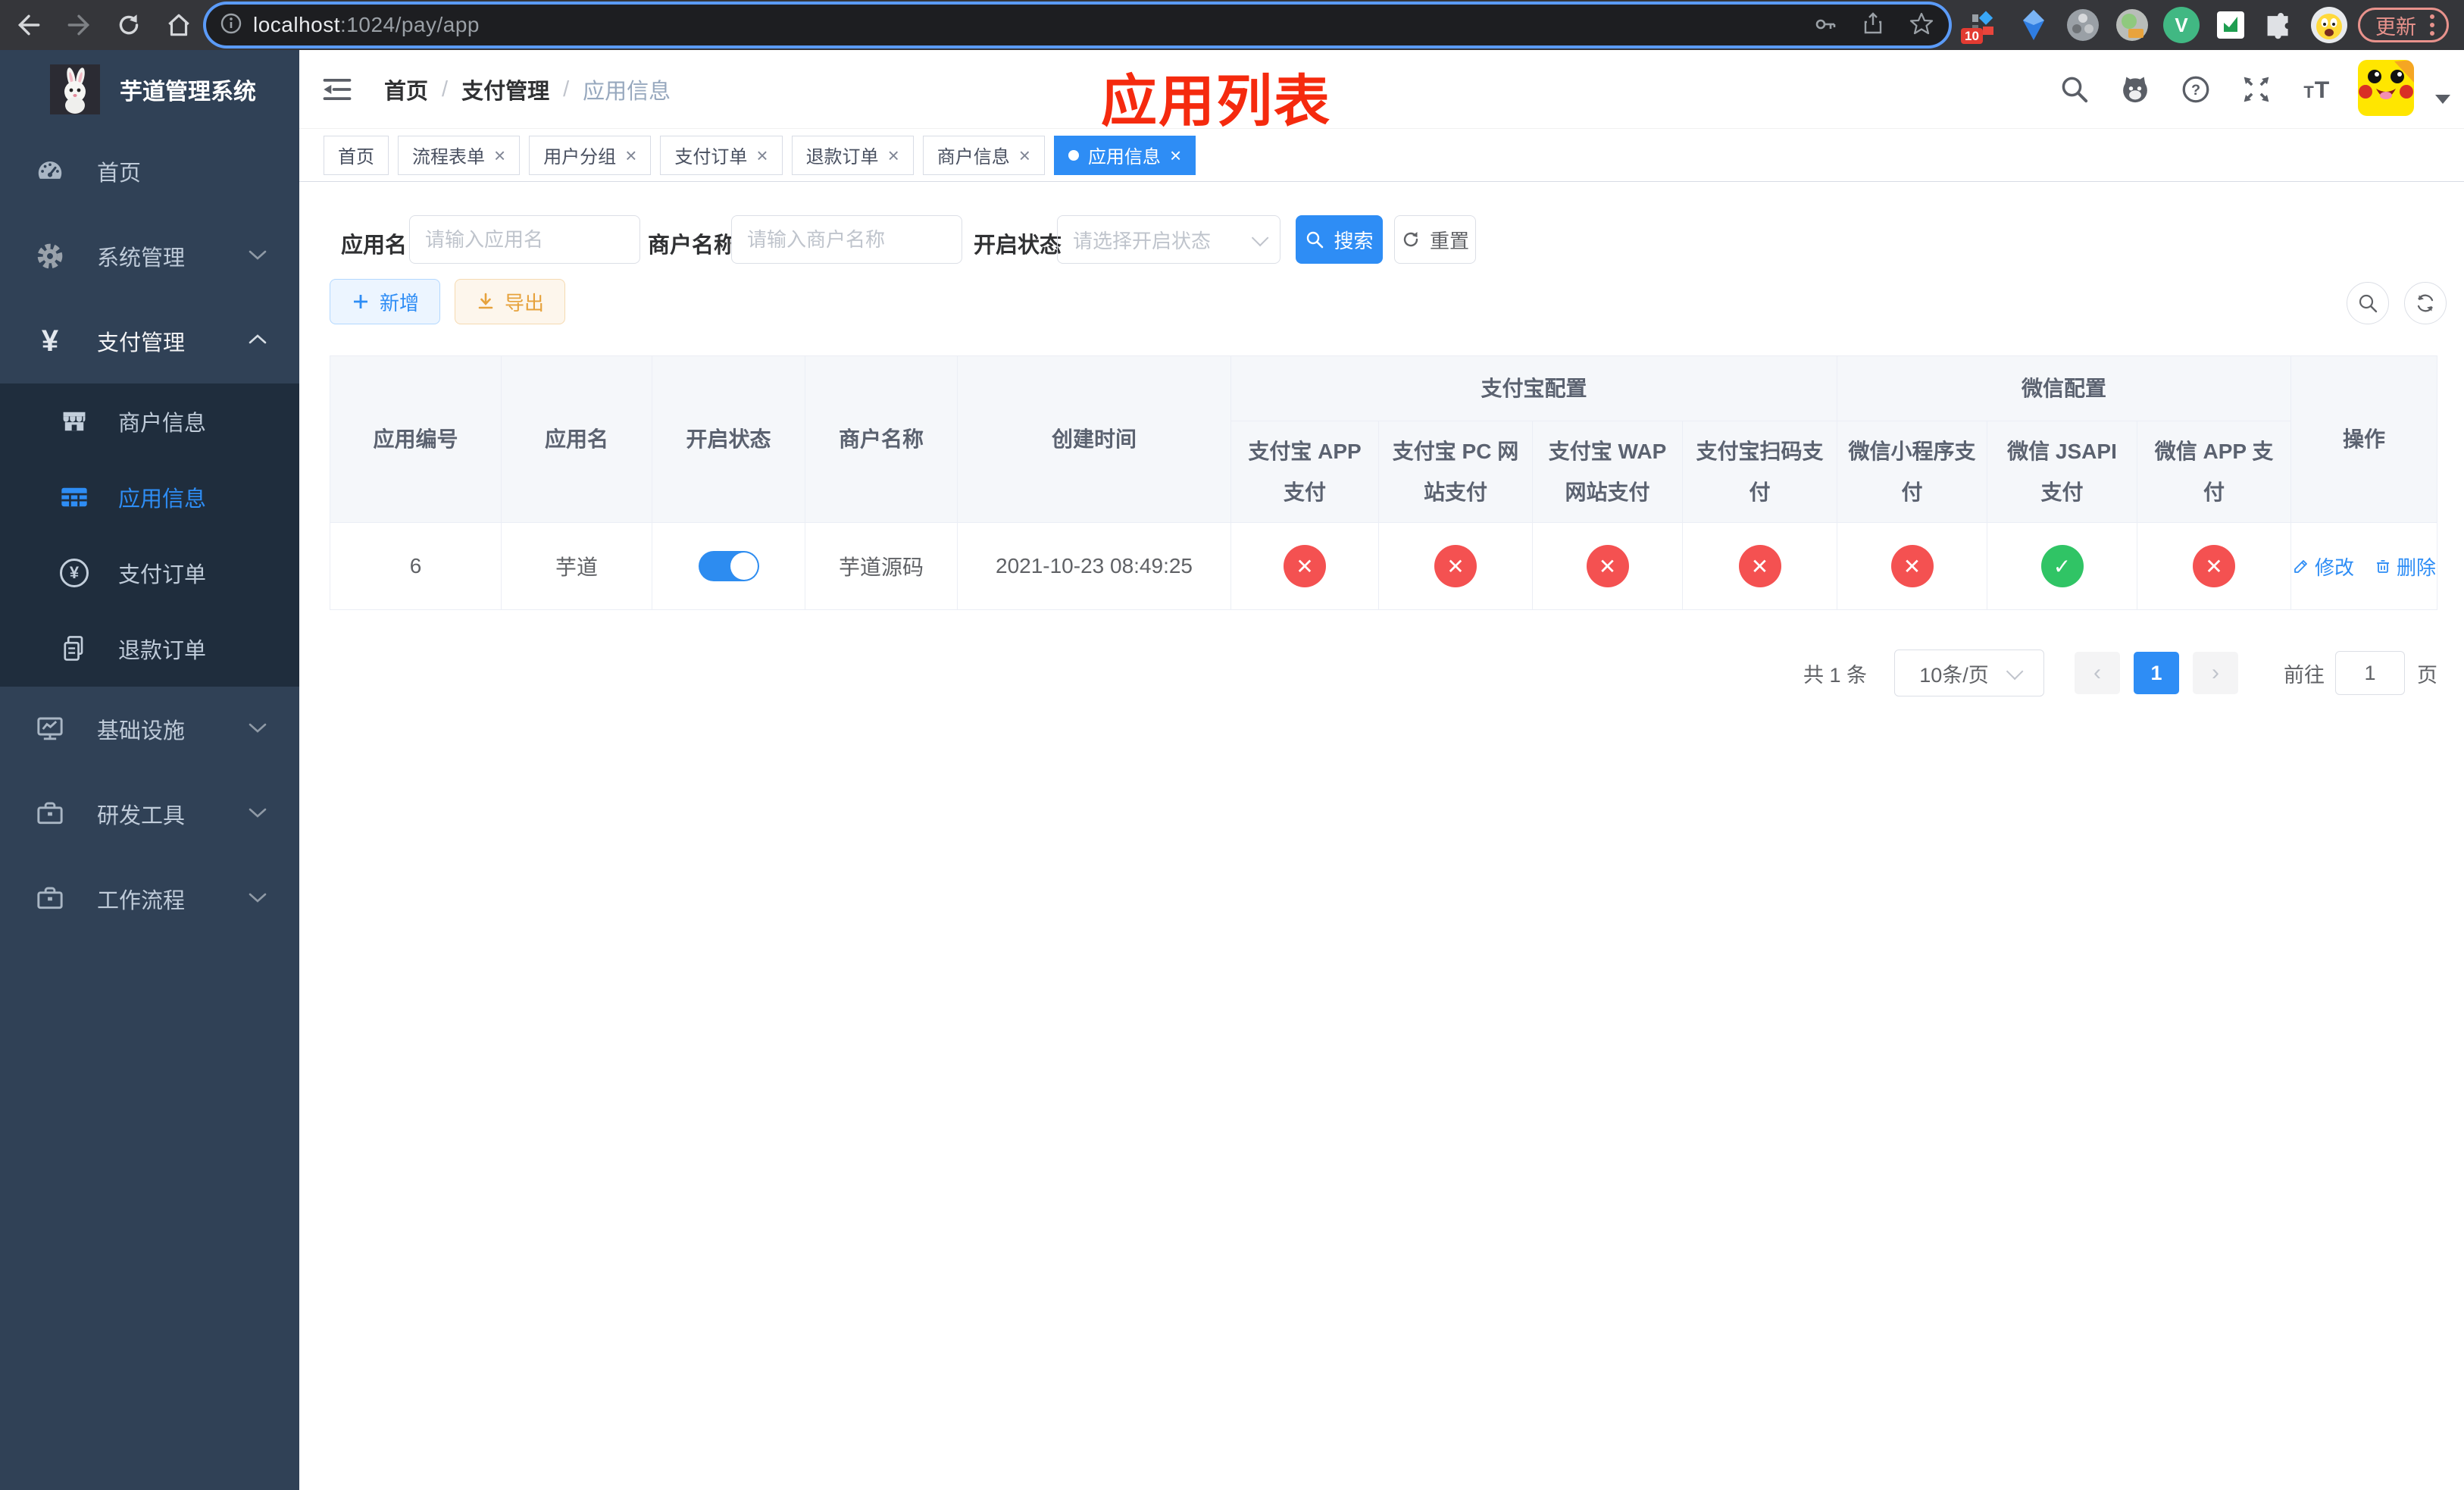  What do you see at coordinates (149, 421) in the screenshot?
I see `sidebar-item-merchant-info: 商户信息` at bounding box center [149, 421].